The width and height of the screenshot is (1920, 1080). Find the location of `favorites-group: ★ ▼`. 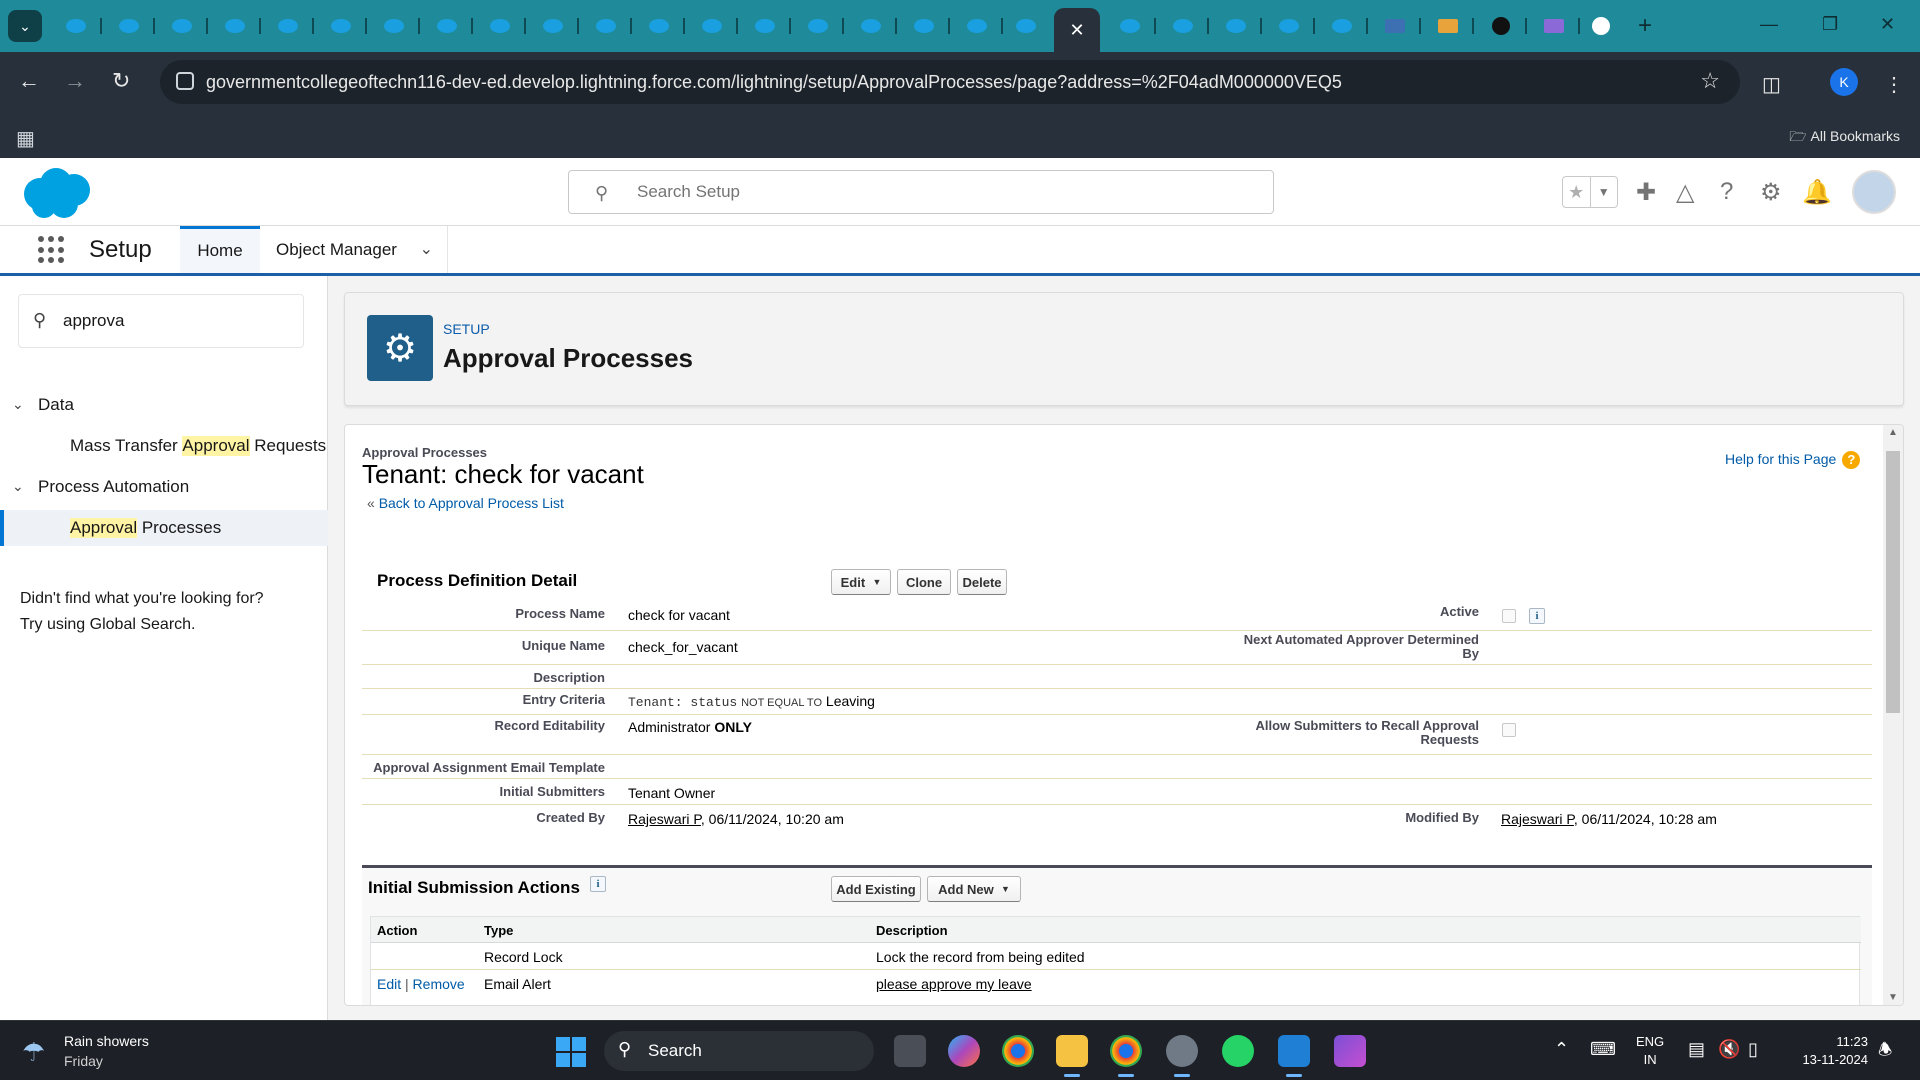

favorites-group: ★ ▼ is located at coordinates (1590, 192).